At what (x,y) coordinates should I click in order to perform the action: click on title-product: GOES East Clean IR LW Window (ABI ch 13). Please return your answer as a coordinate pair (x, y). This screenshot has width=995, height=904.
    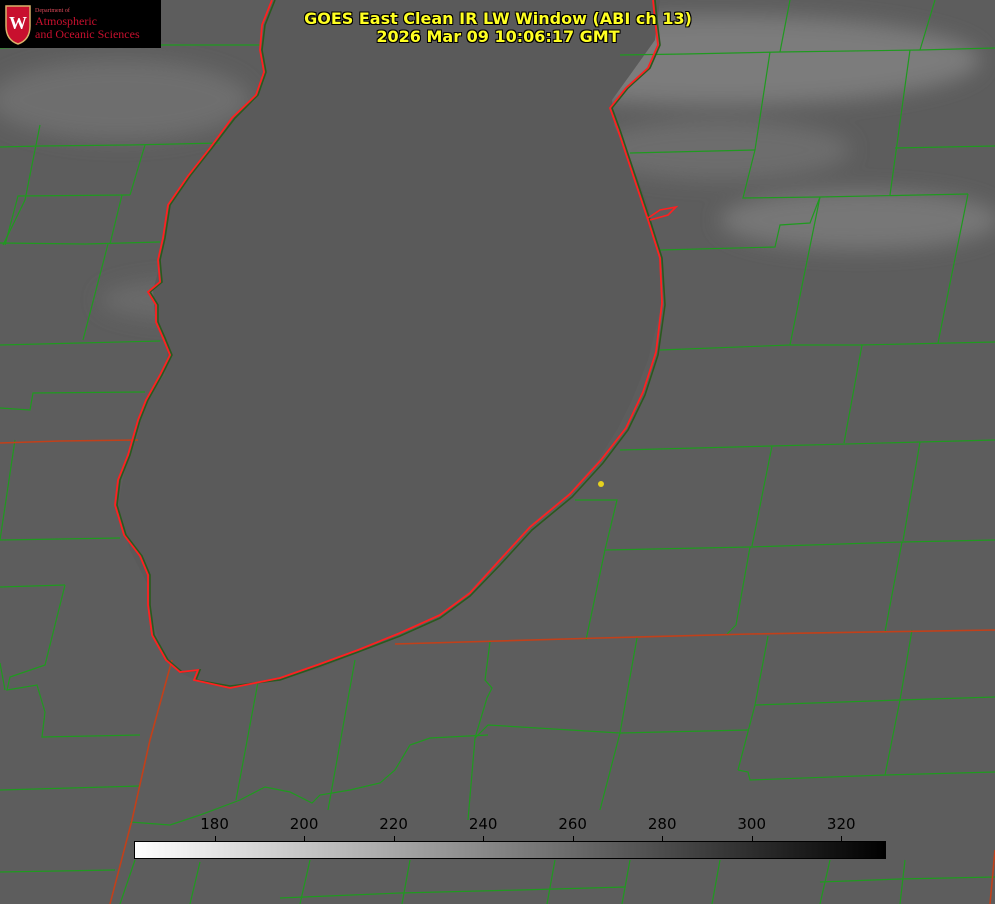
    Looking at the image, I should click on (498, 18).